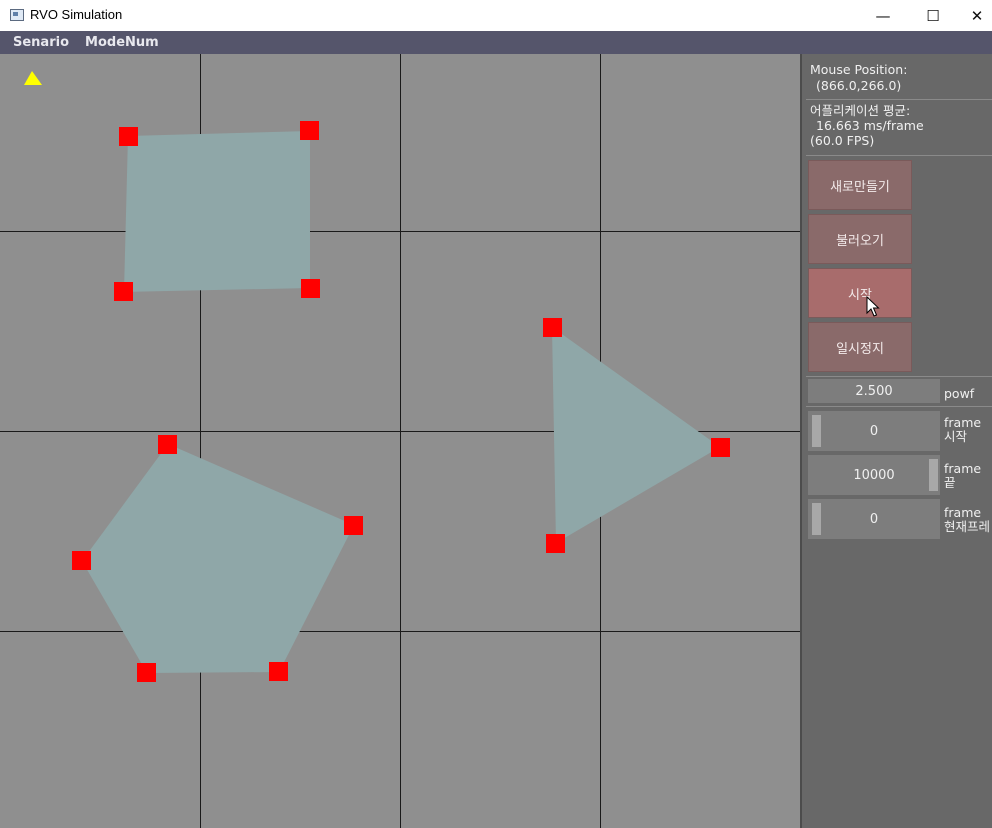  I want to click on pow-slider: 2.500, so click(874, 391).